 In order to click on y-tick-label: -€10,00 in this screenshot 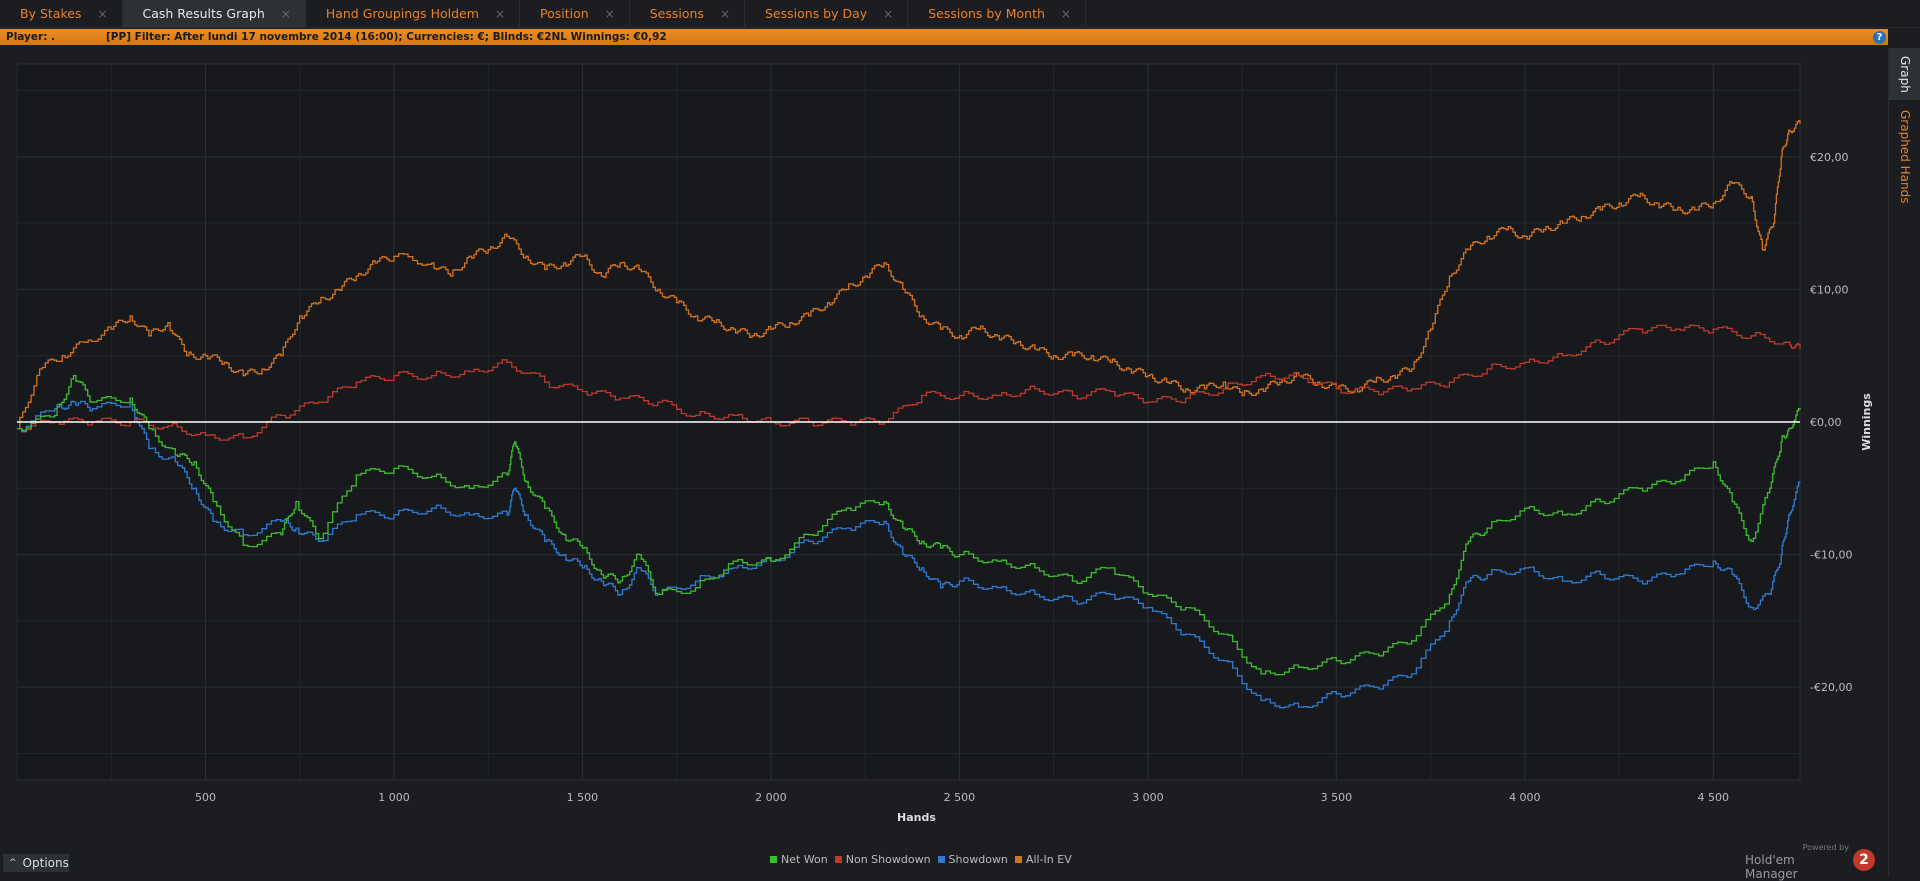, I will do `click(1831, 555)`.